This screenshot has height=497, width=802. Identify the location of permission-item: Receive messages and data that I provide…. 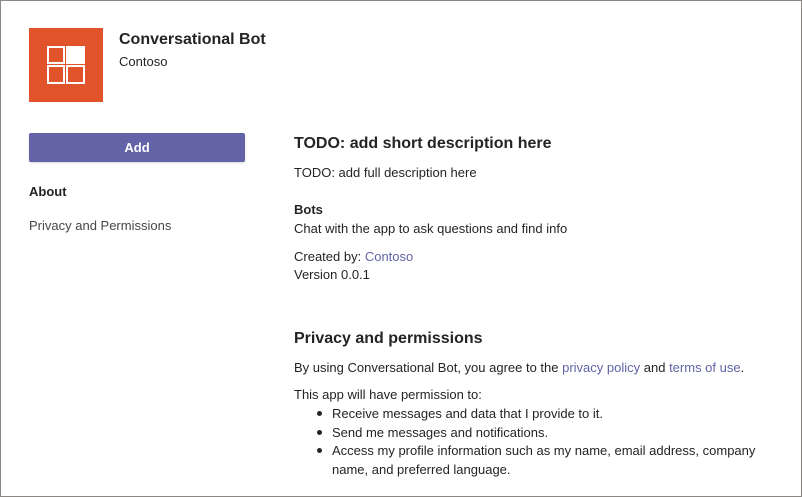
(544, 414).